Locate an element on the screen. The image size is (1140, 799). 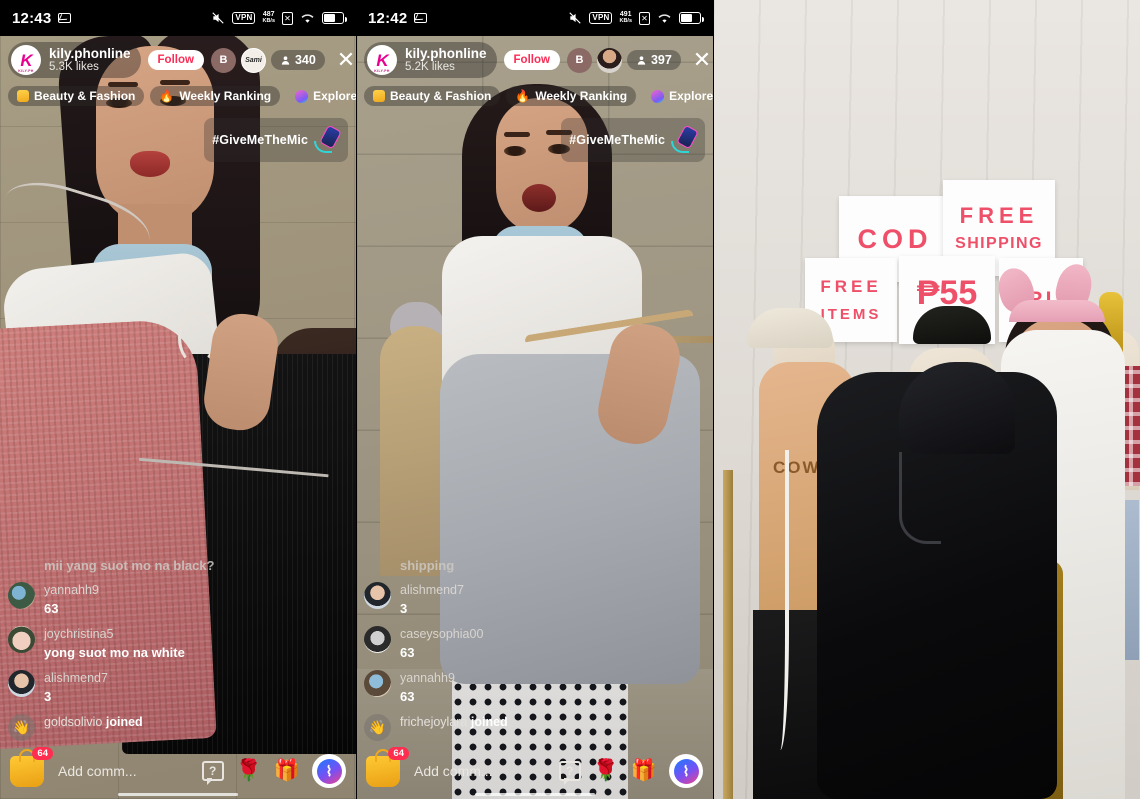
join-text: frichejoylara joined is located at coordinates (454, 722).